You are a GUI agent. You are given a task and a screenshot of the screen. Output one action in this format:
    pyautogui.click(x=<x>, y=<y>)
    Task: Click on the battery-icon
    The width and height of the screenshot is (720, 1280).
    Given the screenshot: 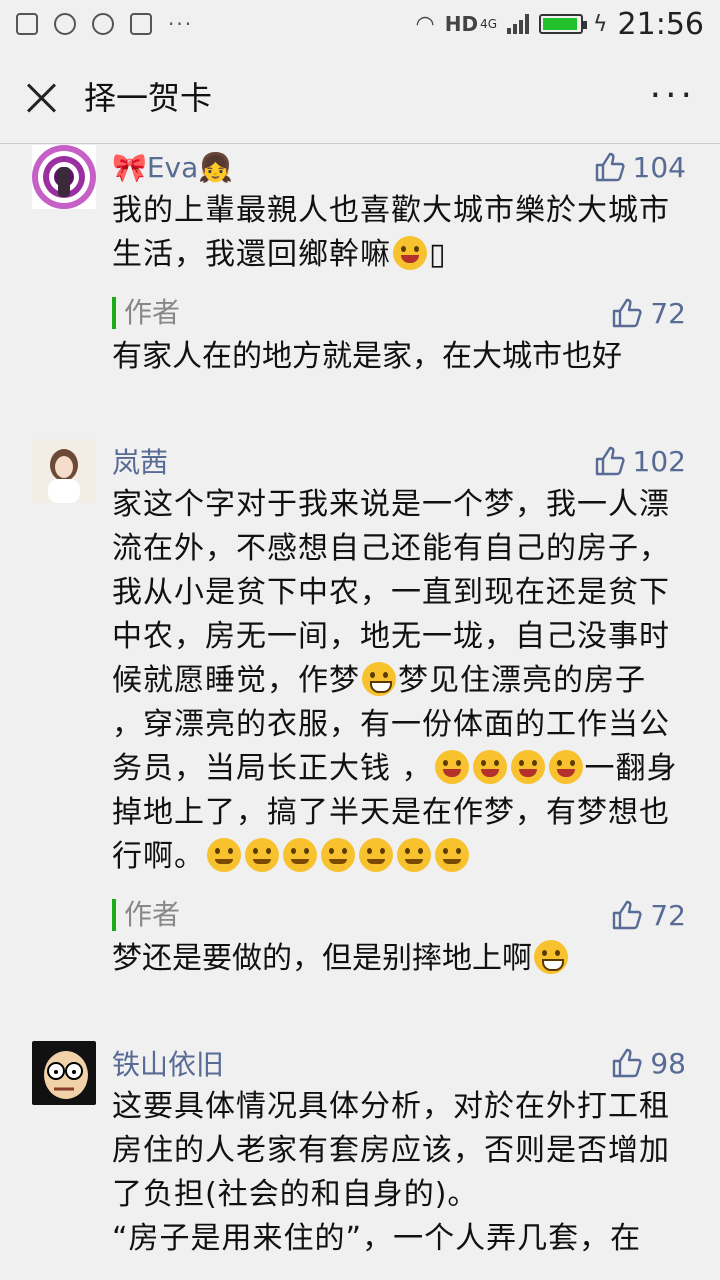 What is the action you would take?
    pyautogui.click(x=563, y=24)
    